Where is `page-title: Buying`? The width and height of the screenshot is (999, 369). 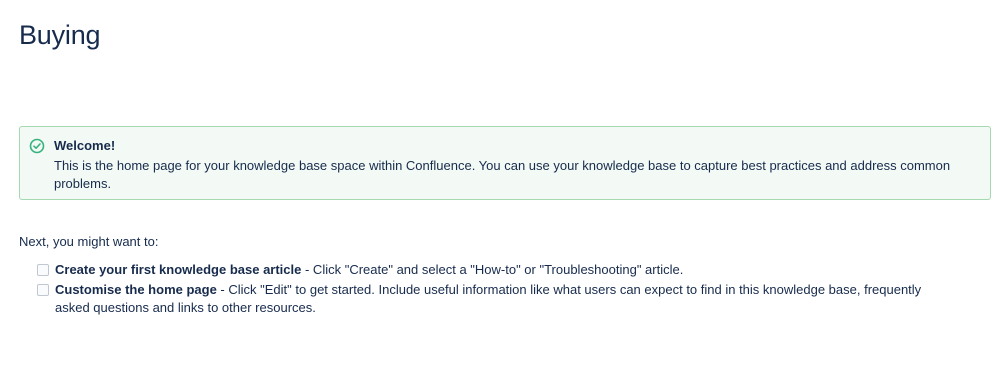
page-title: Buying is located at coordinates (60, 35).